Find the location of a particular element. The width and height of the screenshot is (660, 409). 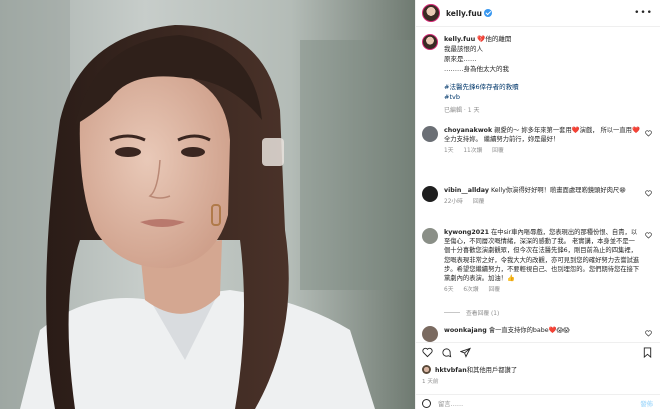

post-comment-button: 發佈 is located at coordinates (646, 403).